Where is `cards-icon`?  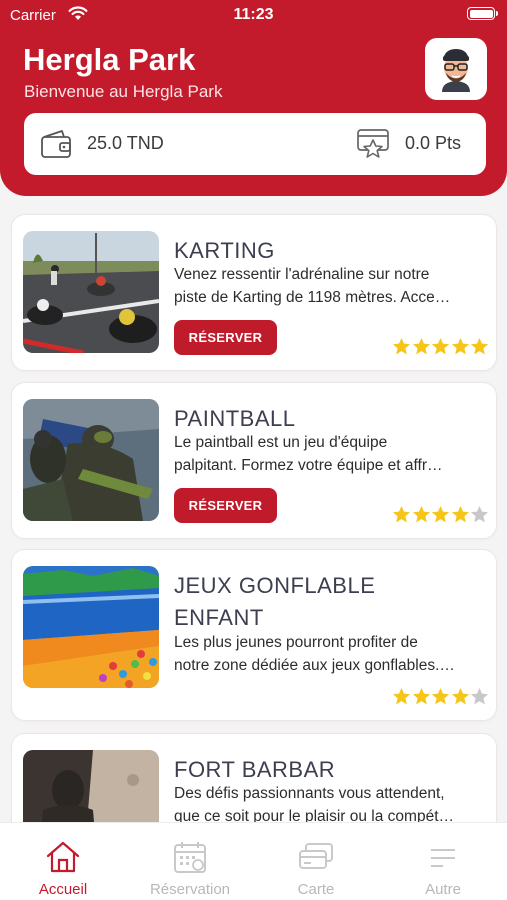
cards-icon is located at coordinates (316, 859).